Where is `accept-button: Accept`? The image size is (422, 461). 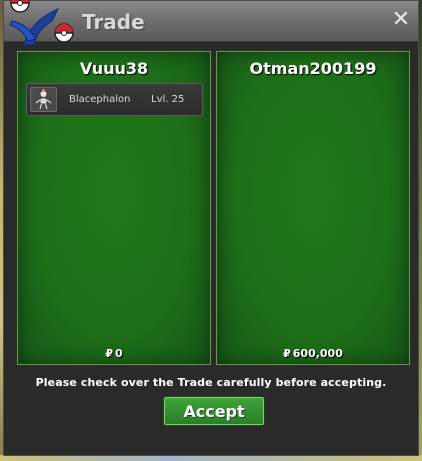 accept-button: Accept is located at coordinates (214, 411).